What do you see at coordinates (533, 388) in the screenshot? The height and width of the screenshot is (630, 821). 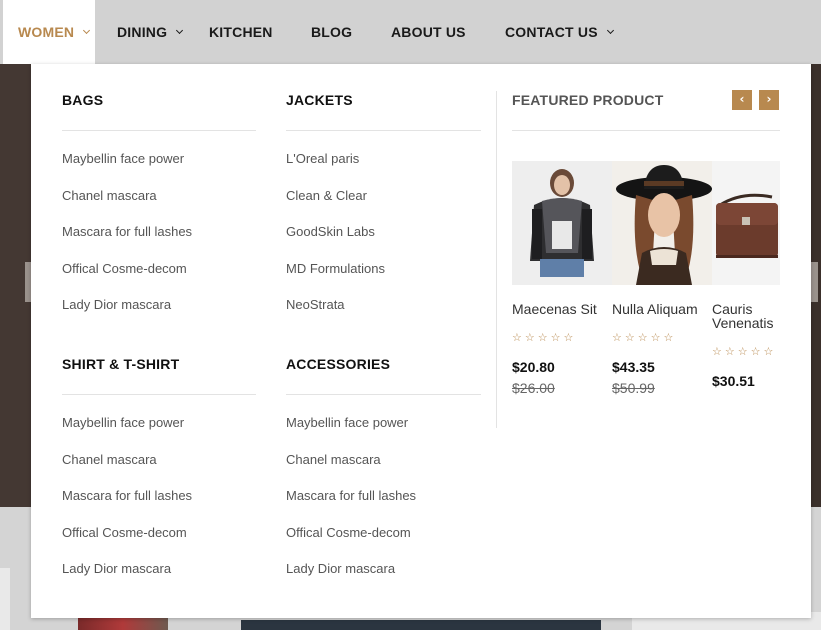 I see `product-old-price: $26.00` at bounding box center [533, 388].